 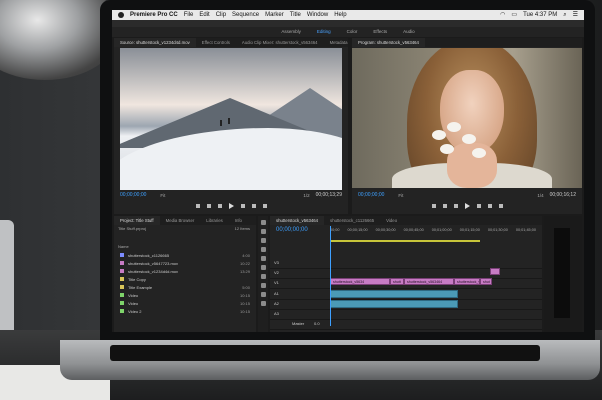 What do you see at coordinates (263, 294) in the screenshot?
I see `hand-tool-icon` at bounding box center [263, 294].